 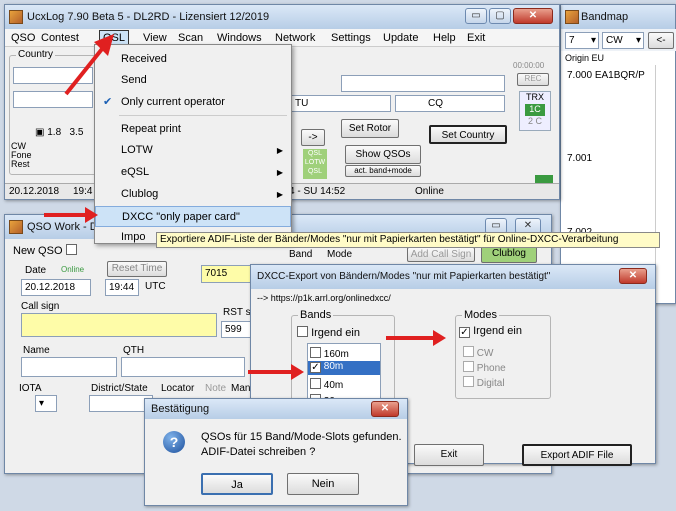 What do you see at coordinates (344, 384) in the screenshot?
I see `band-item: 40m` at bounding box center [344, 384].